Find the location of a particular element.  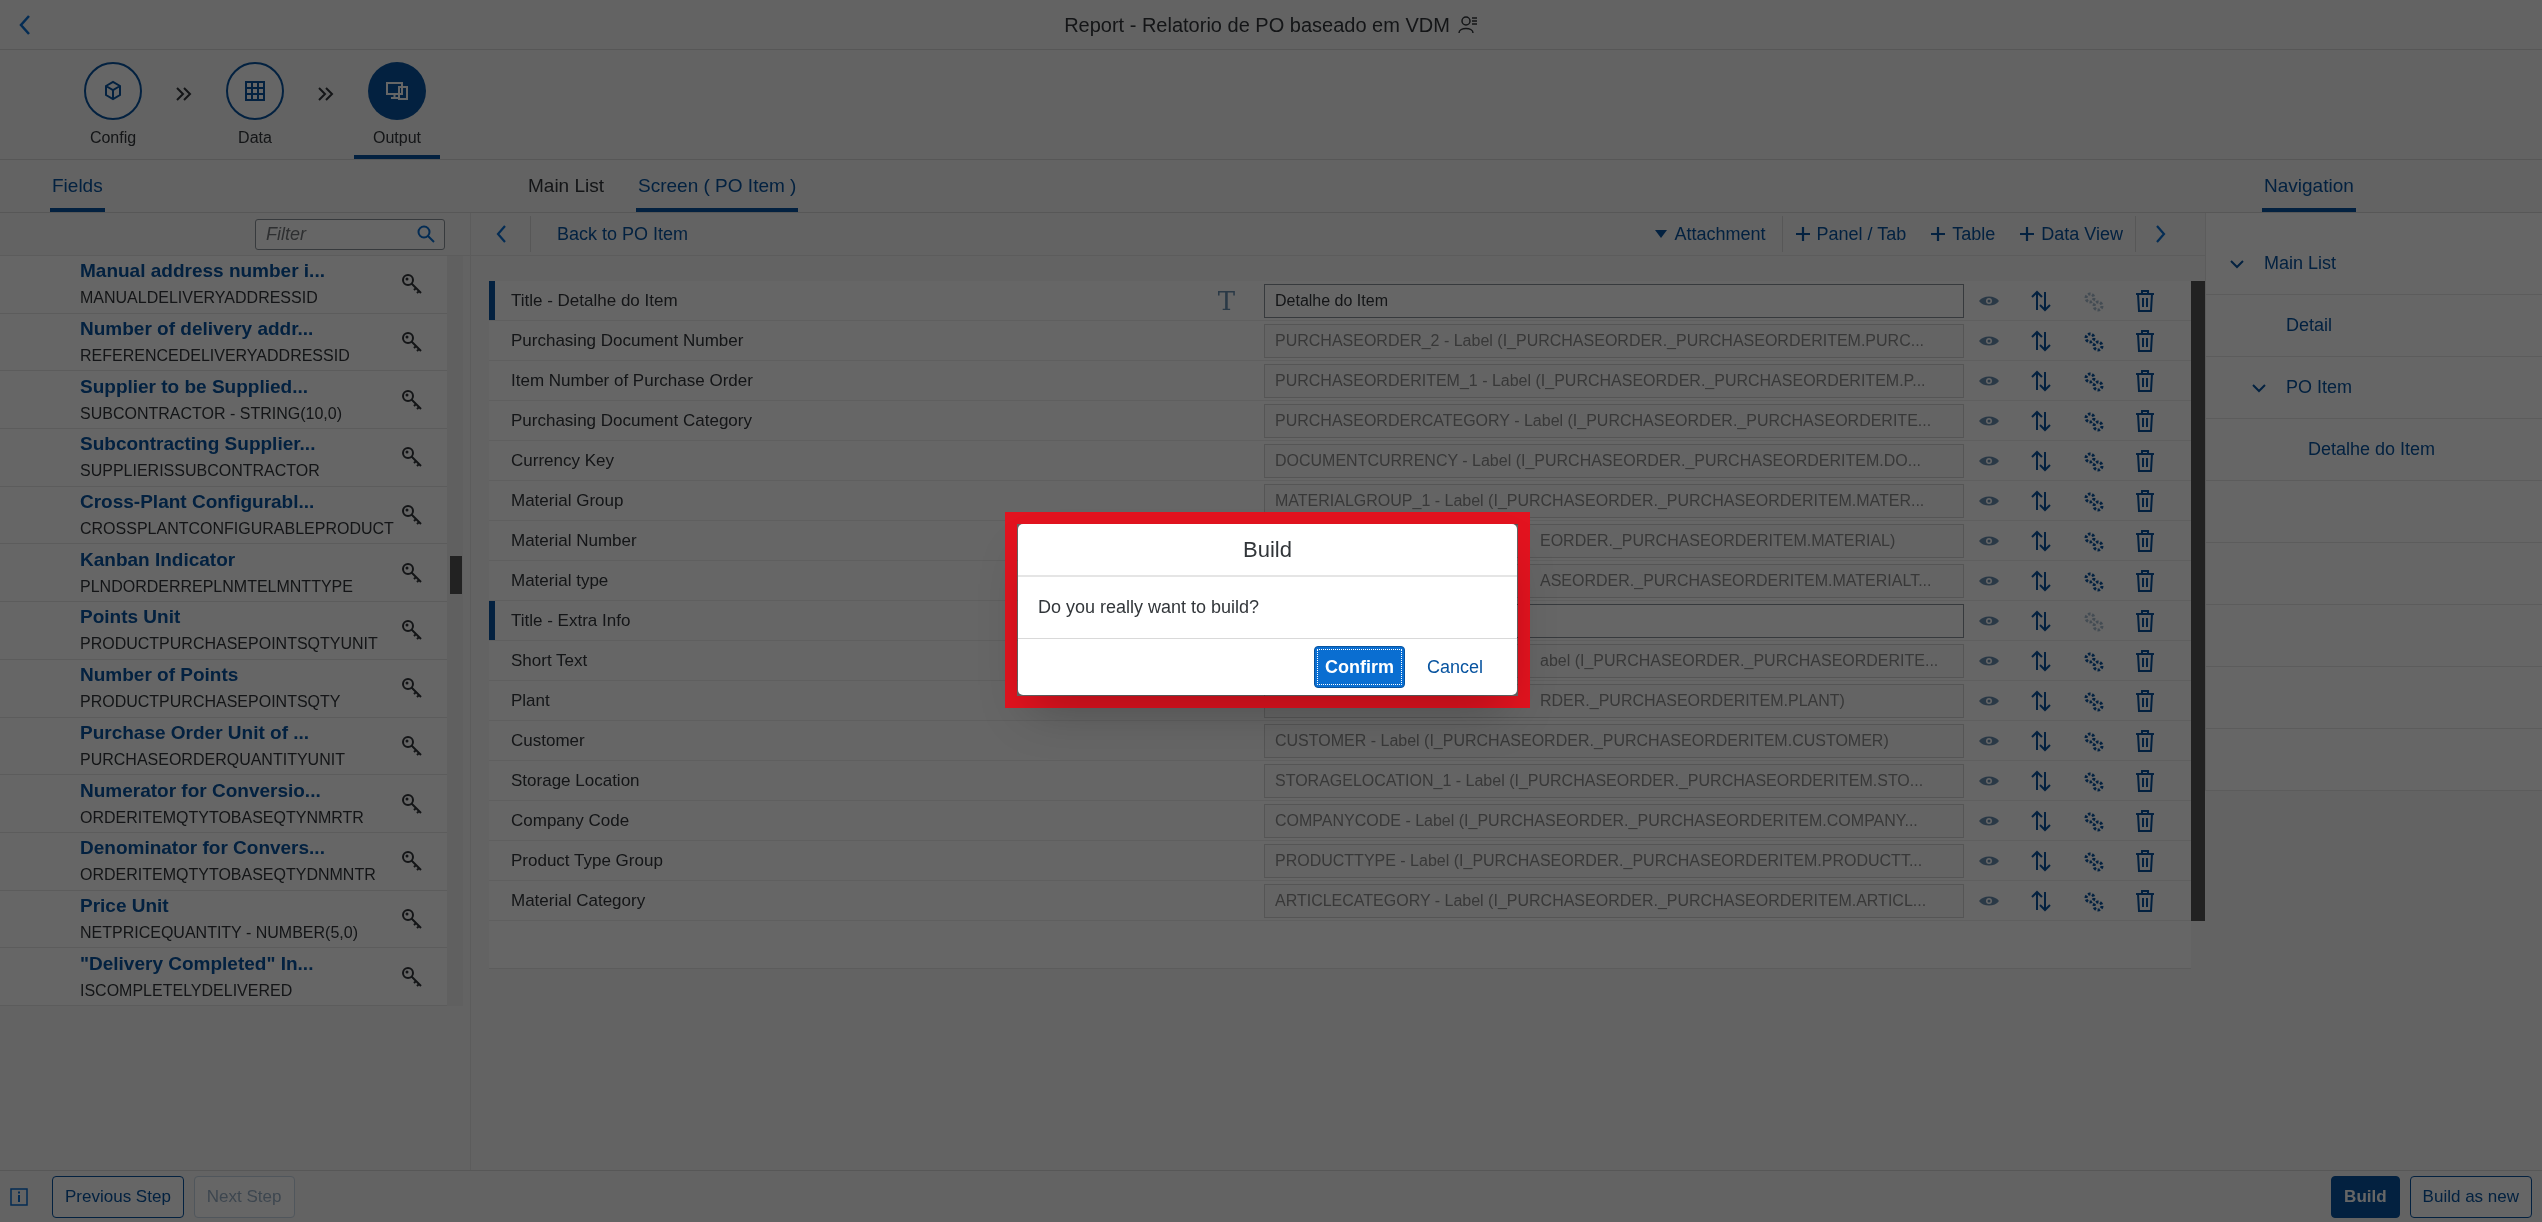

toolbar-button: Attachment is located at coordinates (1712, 234).